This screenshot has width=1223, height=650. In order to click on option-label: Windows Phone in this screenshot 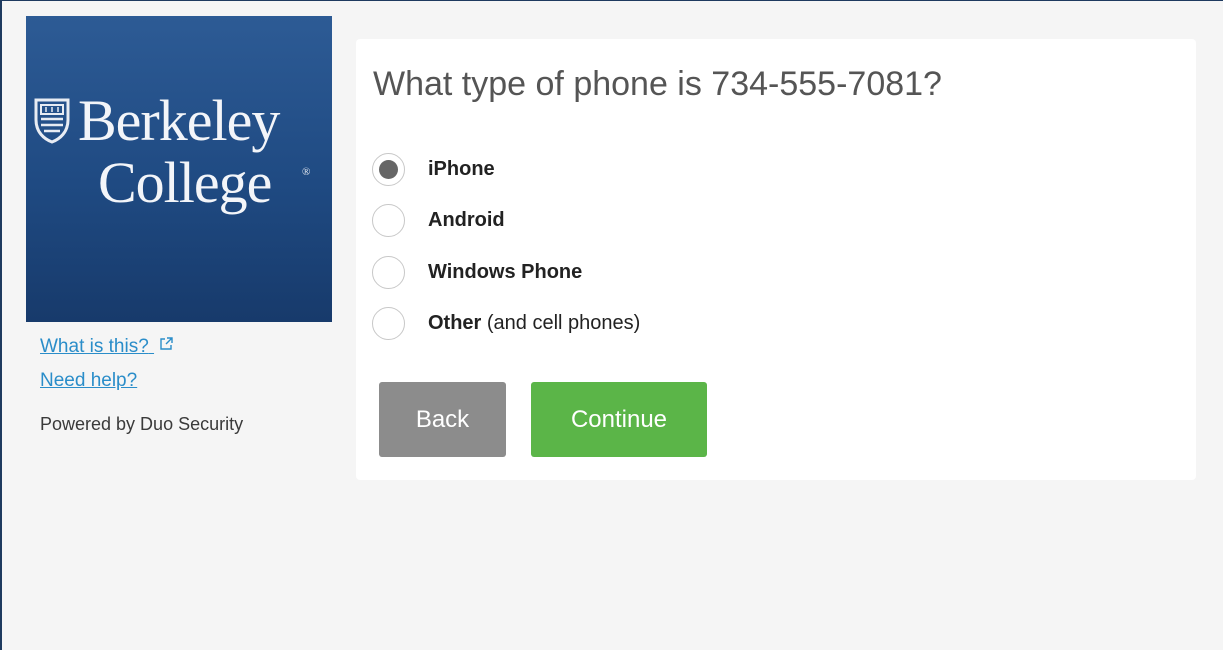, I will do `click(505, 271)`.